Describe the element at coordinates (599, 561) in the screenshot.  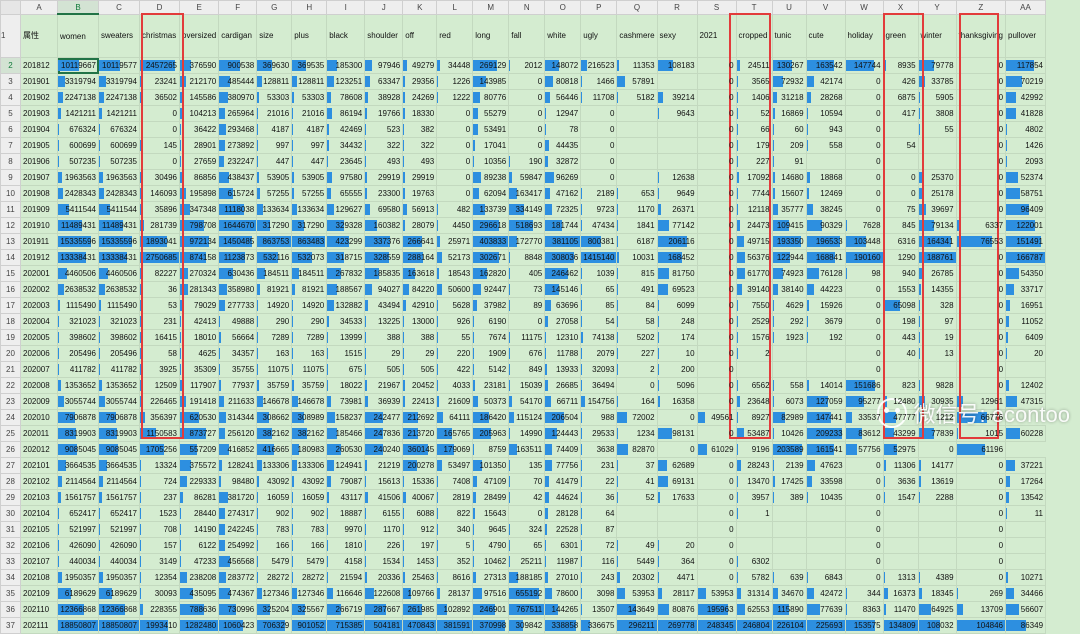
I see `value-cell: 116` at that location.